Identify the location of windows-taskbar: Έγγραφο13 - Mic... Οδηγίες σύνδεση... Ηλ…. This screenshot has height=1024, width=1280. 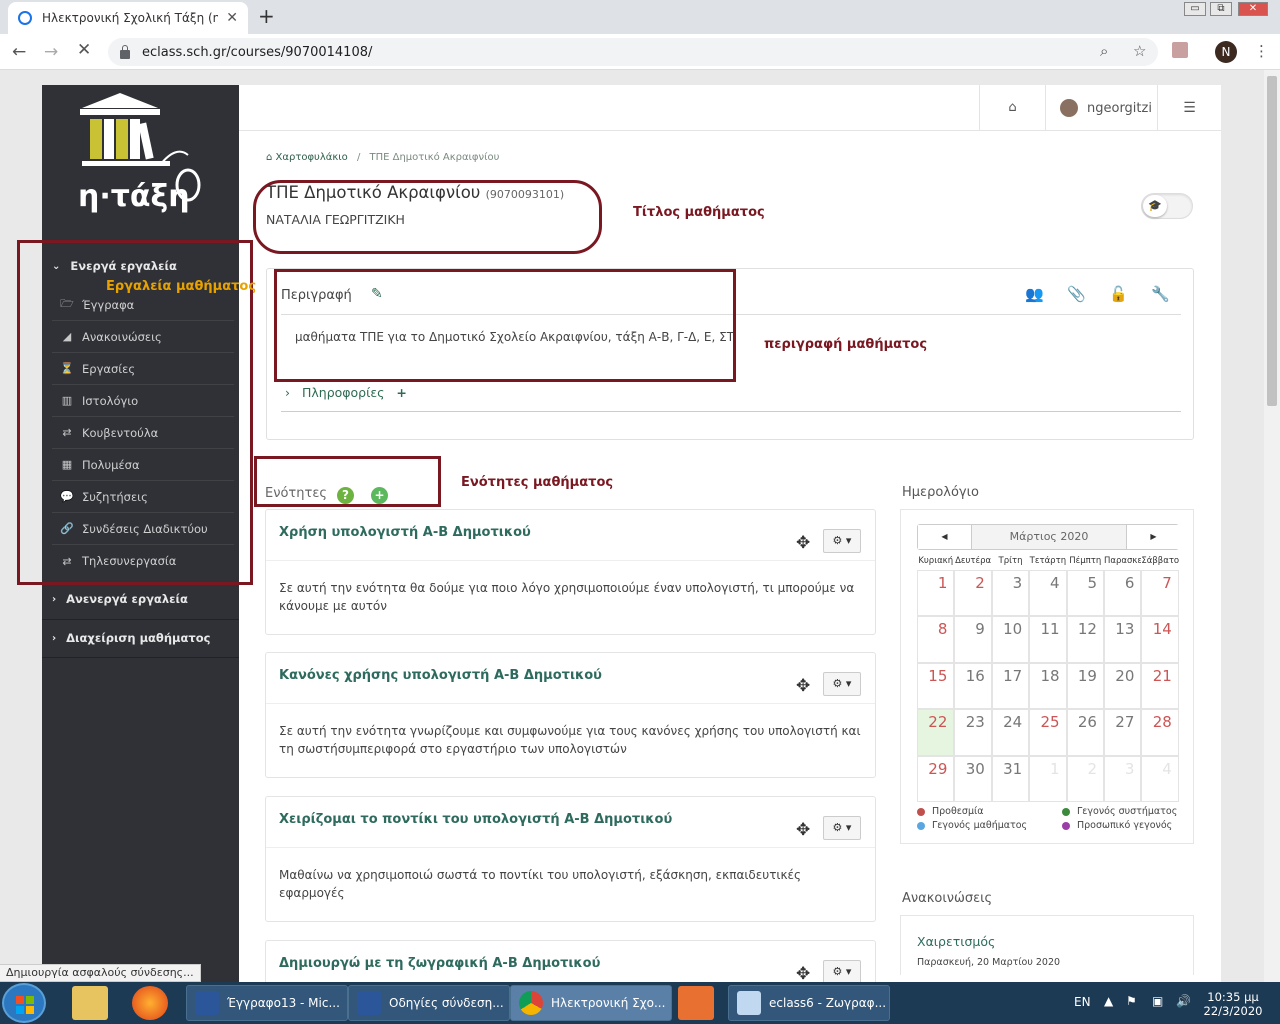
(640, 1003).